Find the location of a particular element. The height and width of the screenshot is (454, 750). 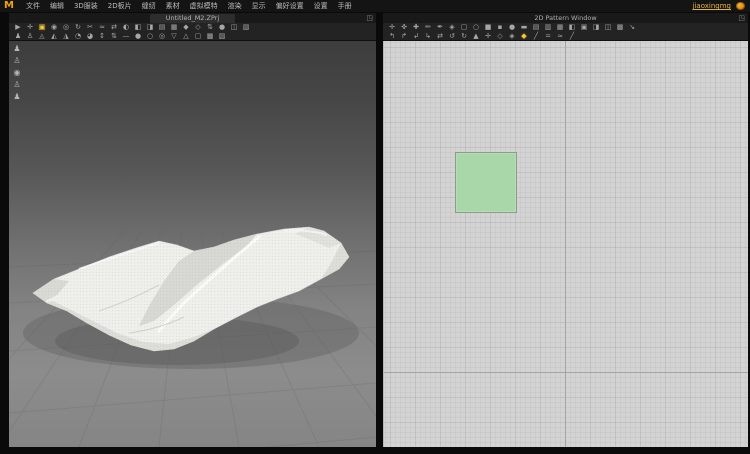

tool-3d-pin-box-icon: ◇ is located at coordinates (198, 27).